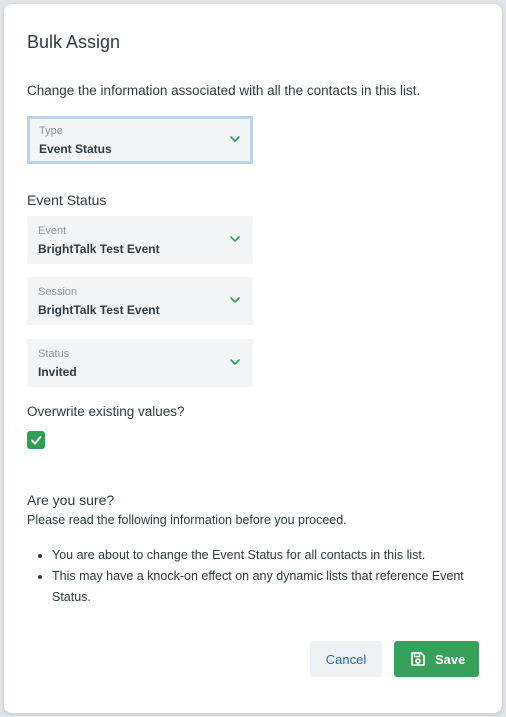 This screenshot has width=506, height=717. I want to click on status-select-value: Invited, so click(57, 372).